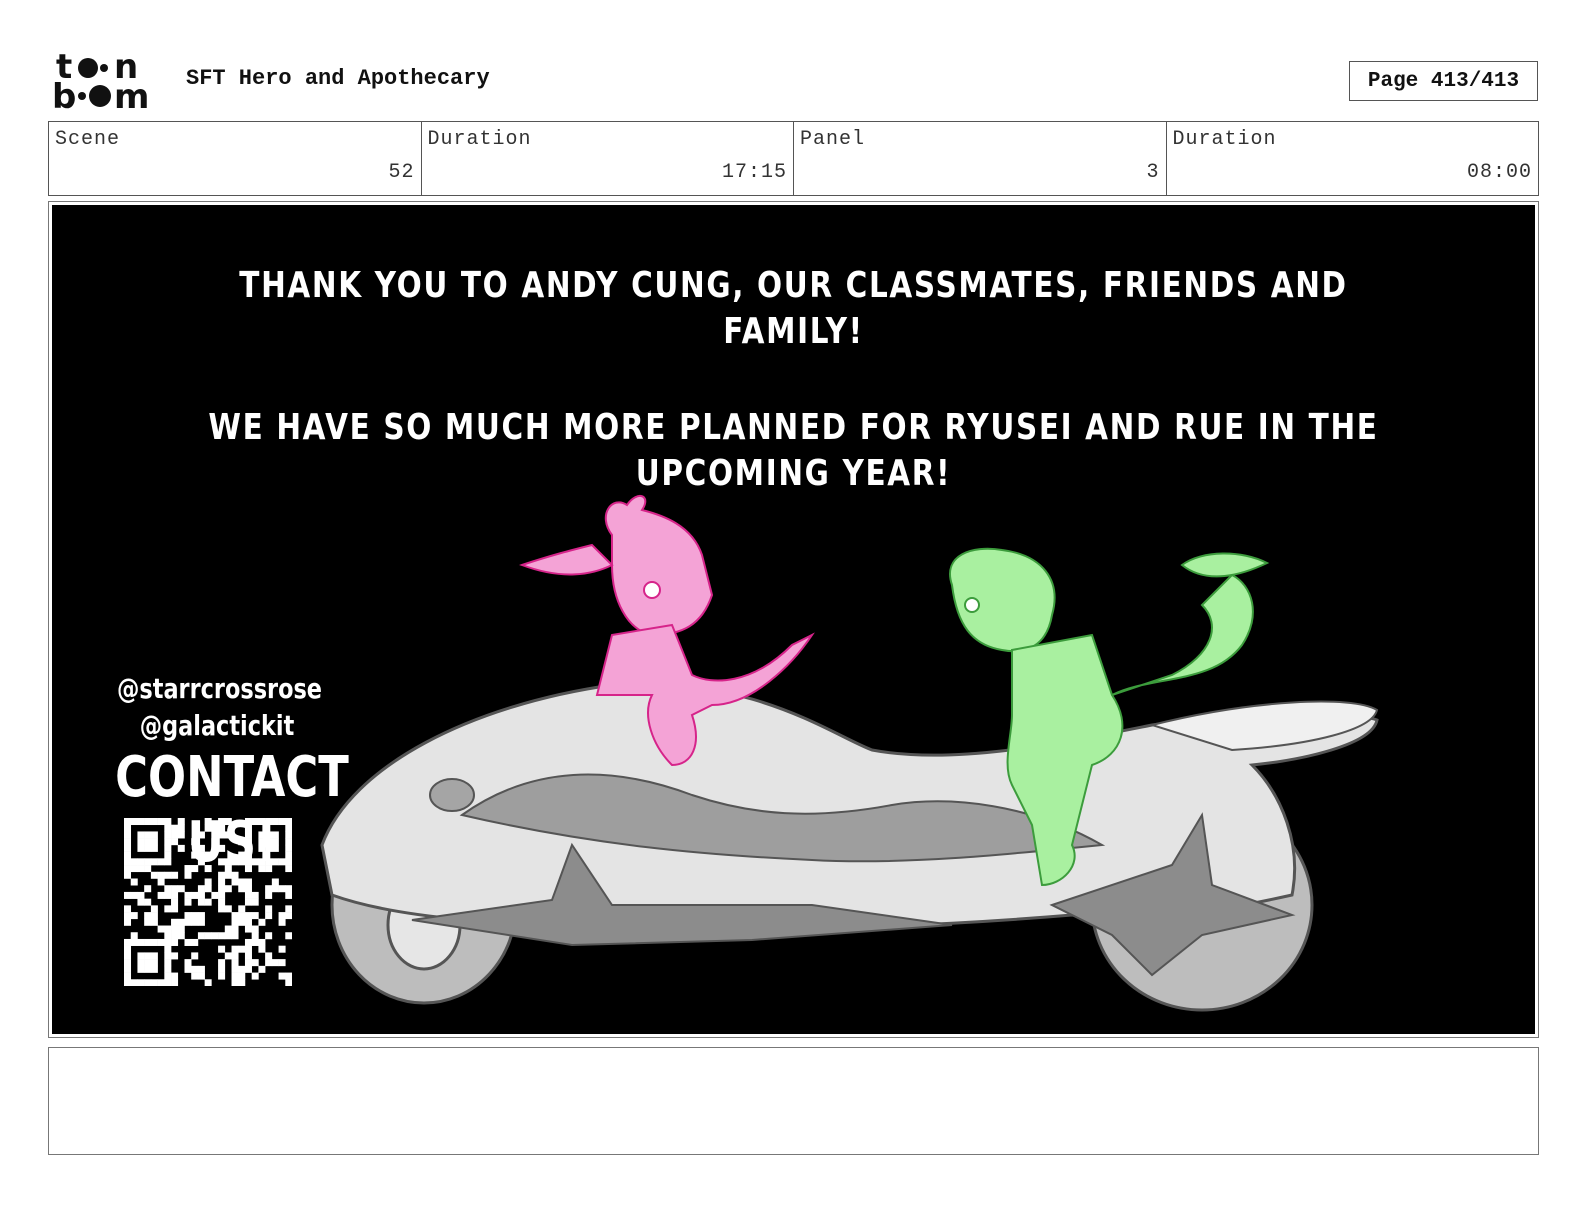  I want to click on panel-value: 3, so click(1153, 172).